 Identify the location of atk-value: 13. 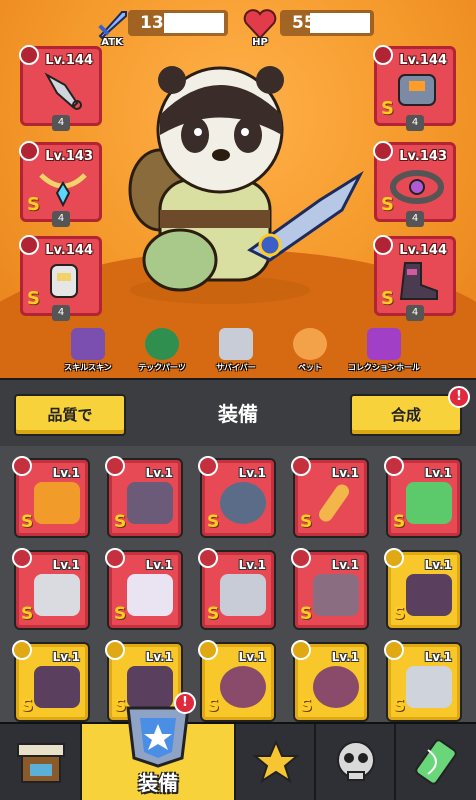
(152, 23).